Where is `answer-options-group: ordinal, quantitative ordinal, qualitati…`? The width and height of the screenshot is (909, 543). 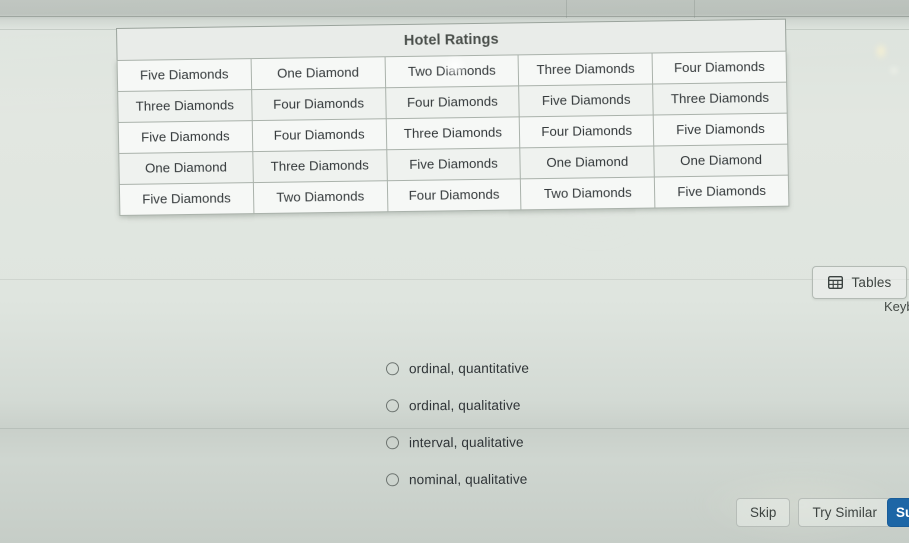
answer-options-group: ordinal, quantitative ordinal, qualitati… is located at coordinates (457, 424).